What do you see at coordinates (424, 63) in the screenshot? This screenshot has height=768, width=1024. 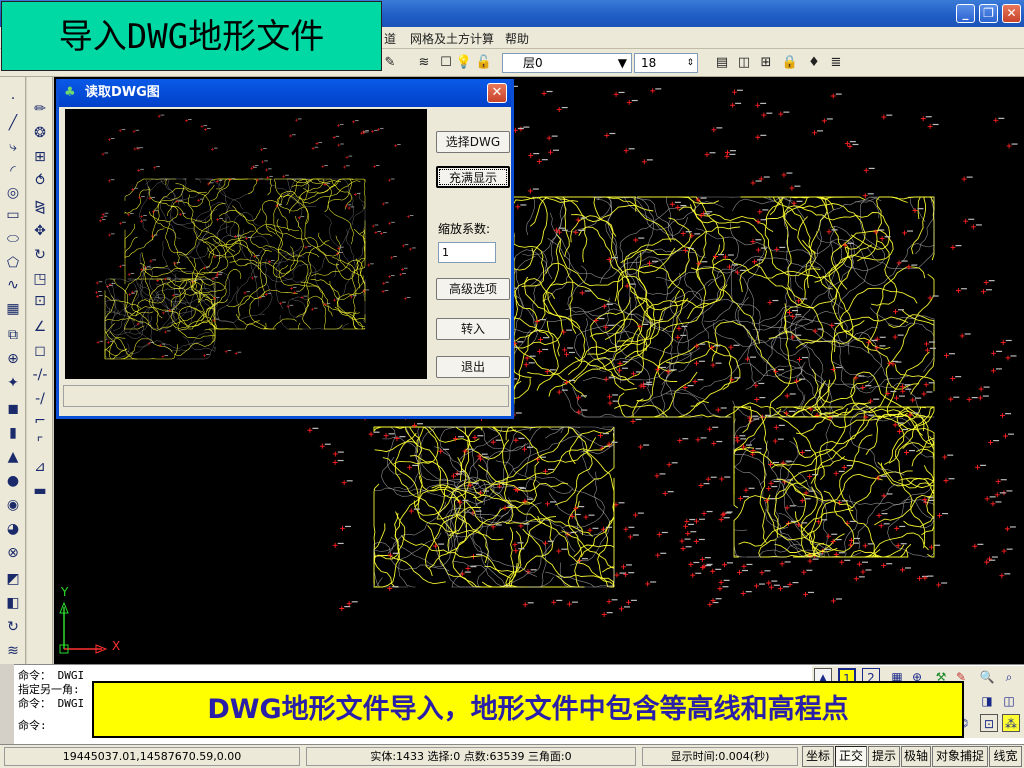 I see `layers-icon: ≋` at bounding box center [424, 63].